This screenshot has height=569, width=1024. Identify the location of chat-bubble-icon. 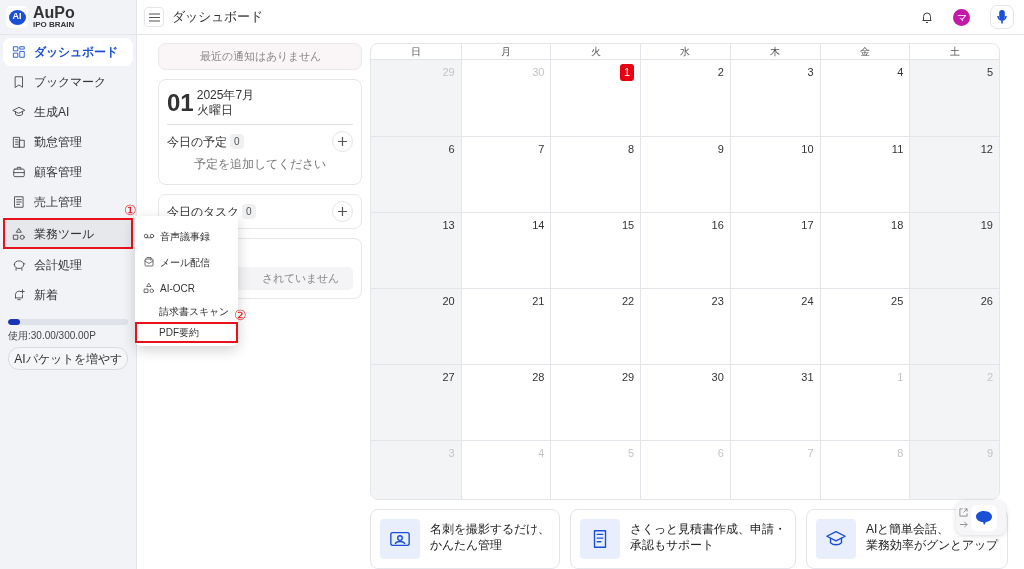
(984, 518).